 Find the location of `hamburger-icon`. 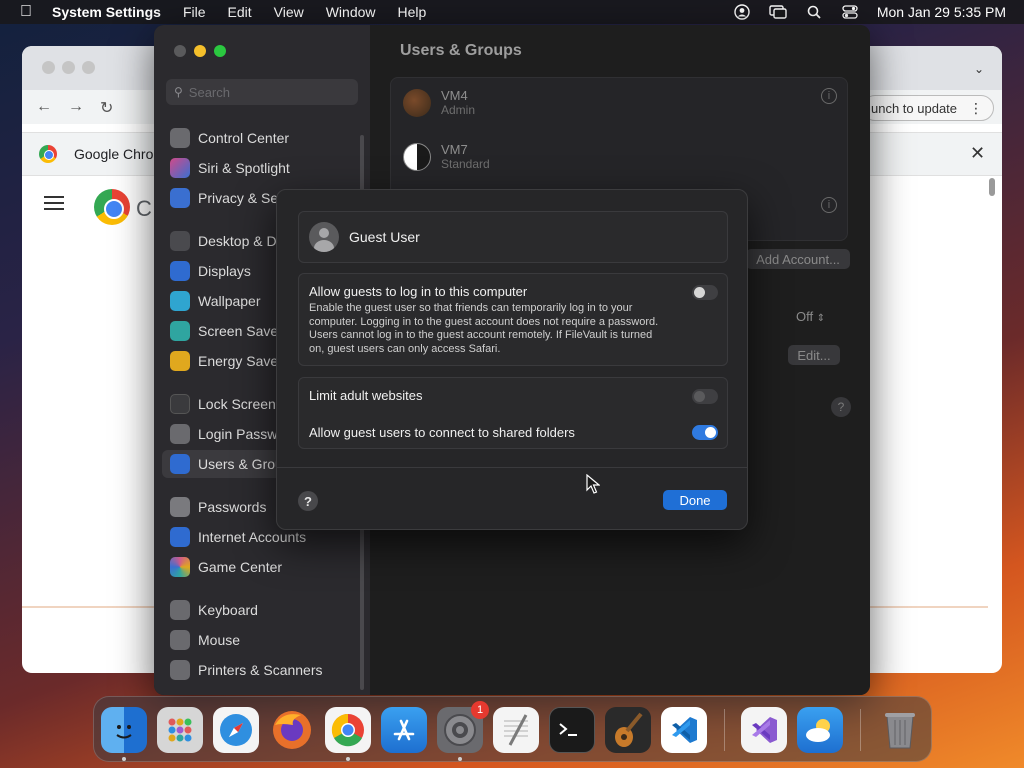

hamburger-icon is located at coordinates (54, 205).